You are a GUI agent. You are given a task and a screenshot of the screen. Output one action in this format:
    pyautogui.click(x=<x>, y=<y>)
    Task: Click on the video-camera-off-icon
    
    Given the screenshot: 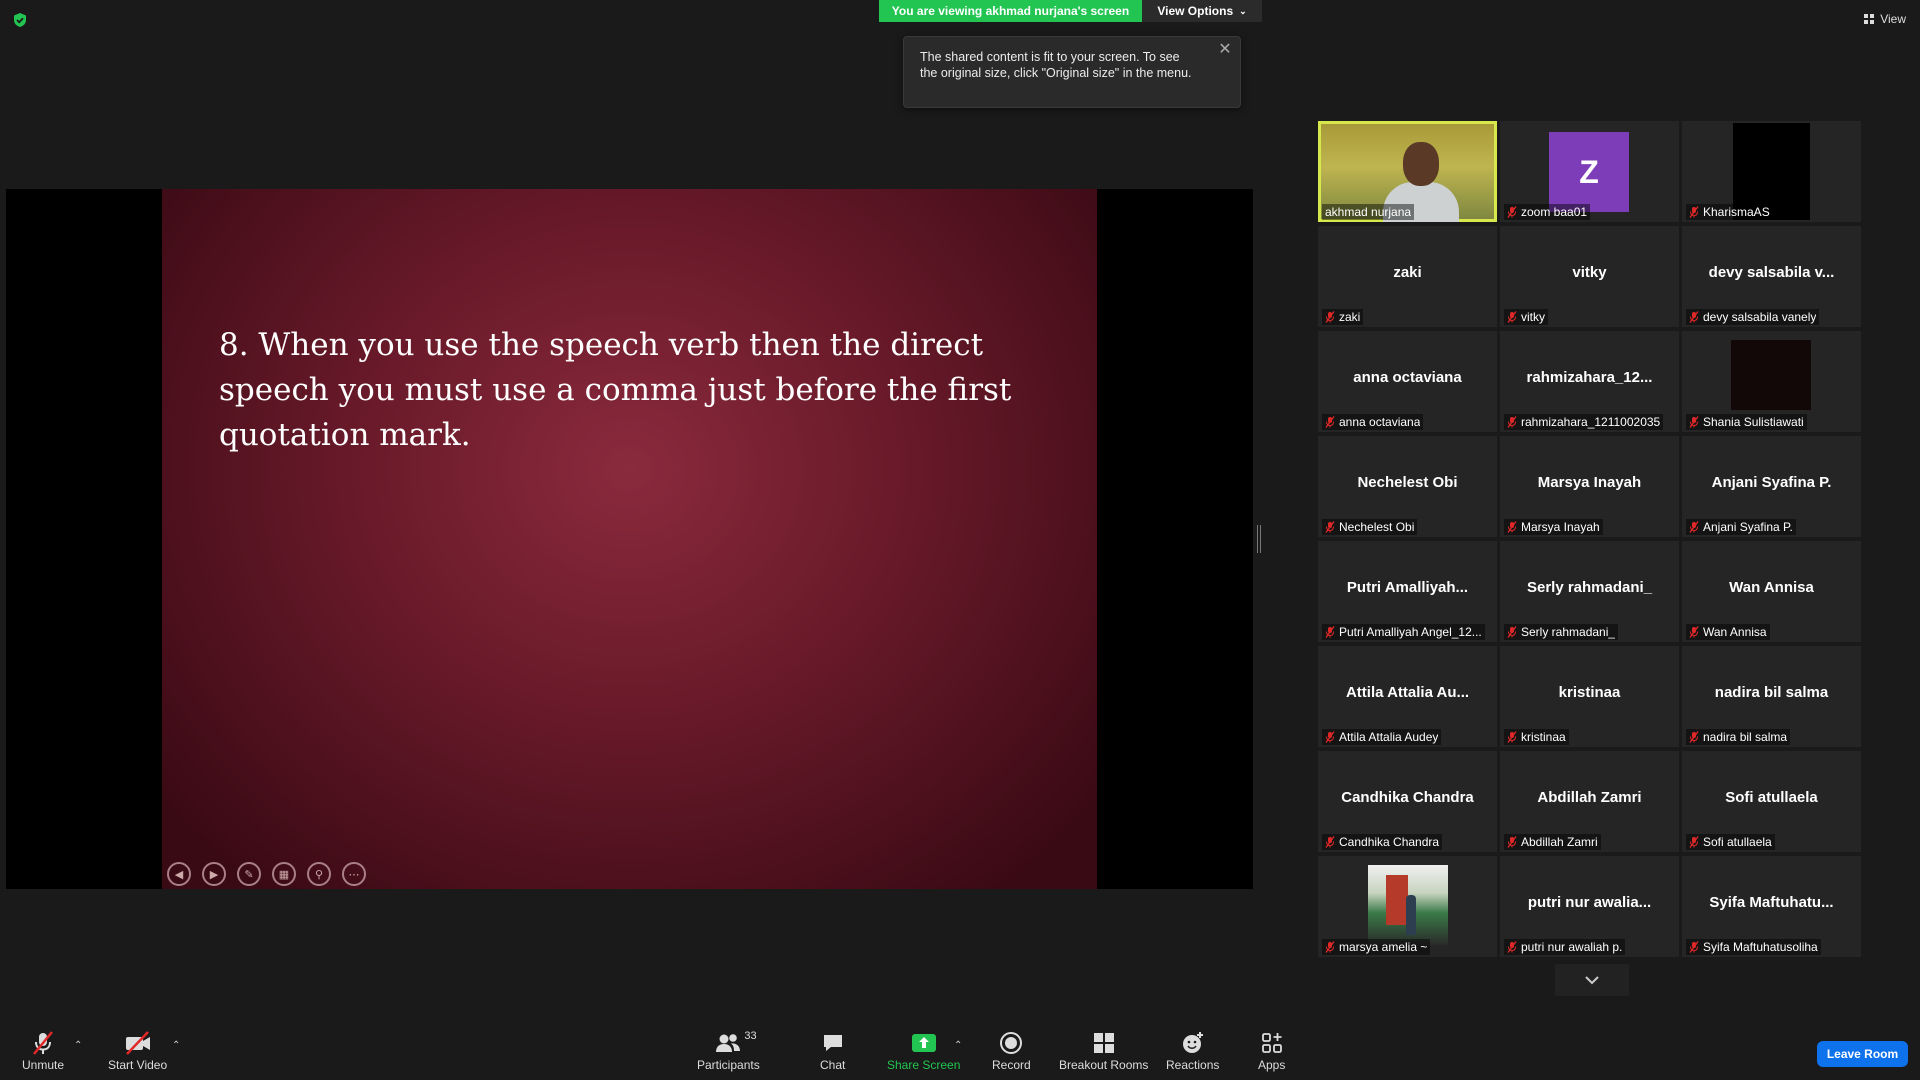 What is the action you would take?
    pyautogui.click(x=137, y=1043)
    